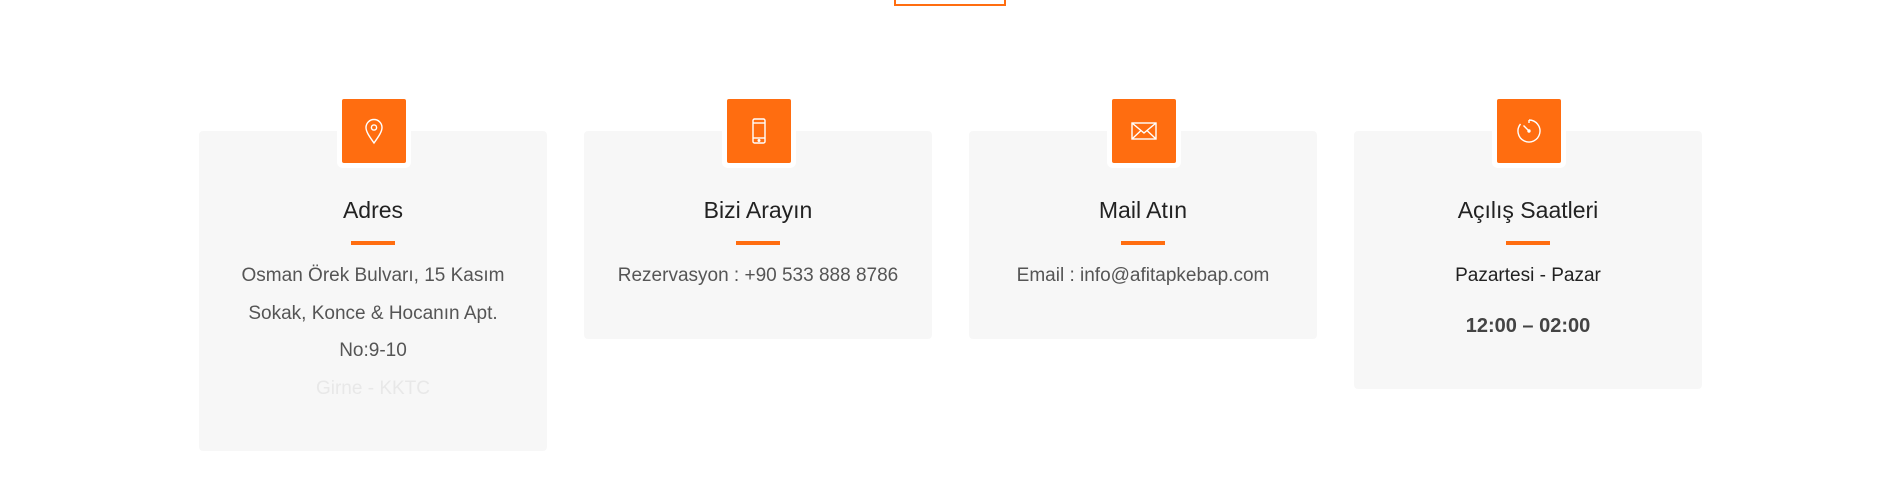 Image resolution: width=1894 pixels, height=491 pixels. What do you see at coordinates (759, 131) in the screenshot?
I see `mobile-phone-icon` at bounding box center [759, 131].